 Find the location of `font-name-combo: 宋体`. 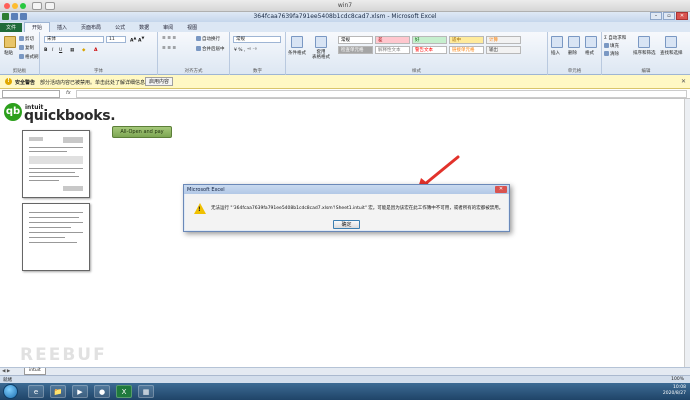

font-name-combo: 宋体 is located at coordinates (74, 39).